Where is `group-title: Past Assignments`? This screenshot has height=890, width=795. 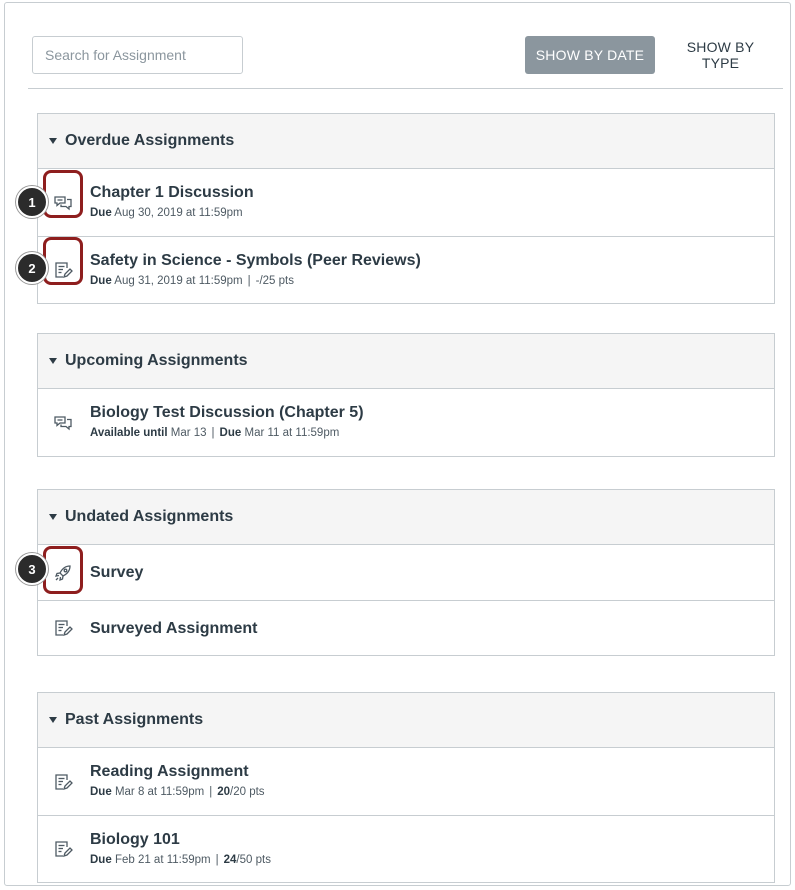 group-title: Past Assignments is located at coordinates (134, 719).